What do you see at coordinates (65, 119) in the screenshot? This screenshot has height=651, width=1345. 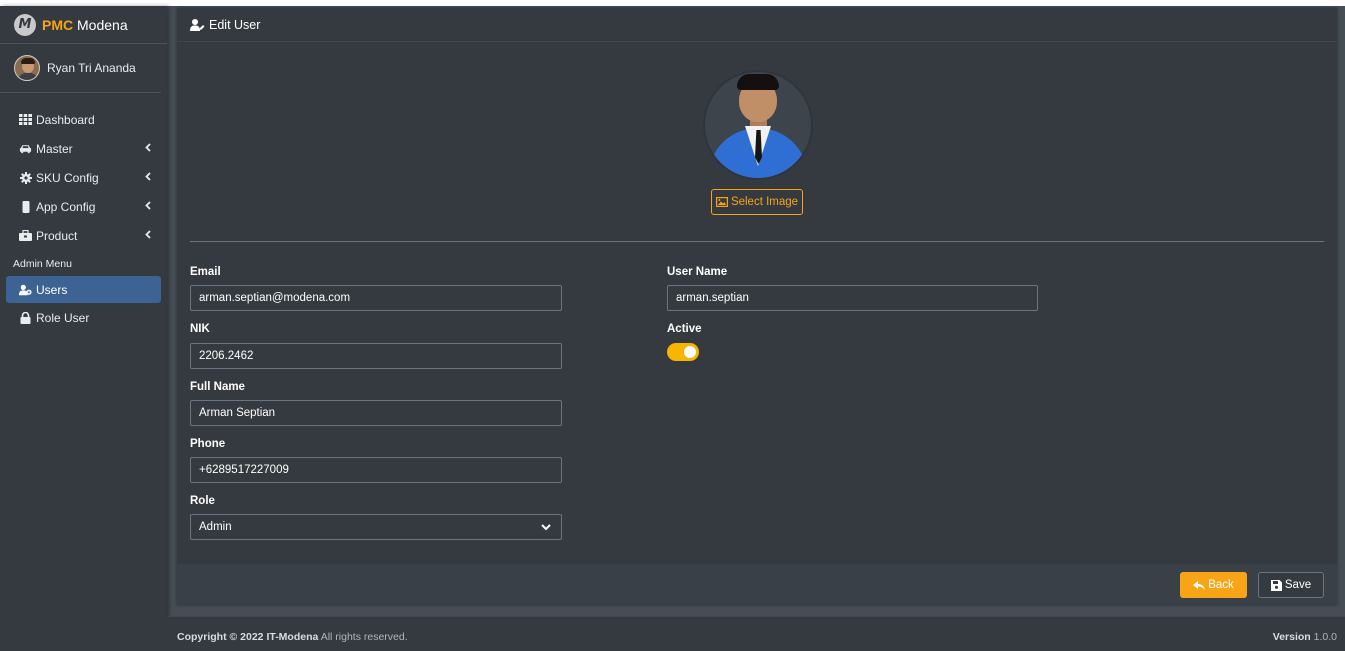 I see `sidebar-item-label: Dashboard` at bounding box center [65, 119].